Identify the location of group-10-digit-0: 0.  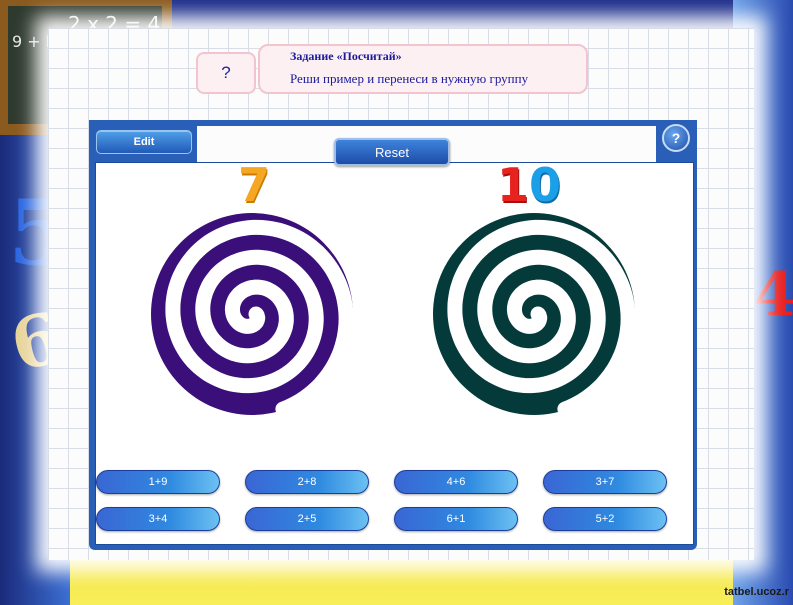
(545, 185).